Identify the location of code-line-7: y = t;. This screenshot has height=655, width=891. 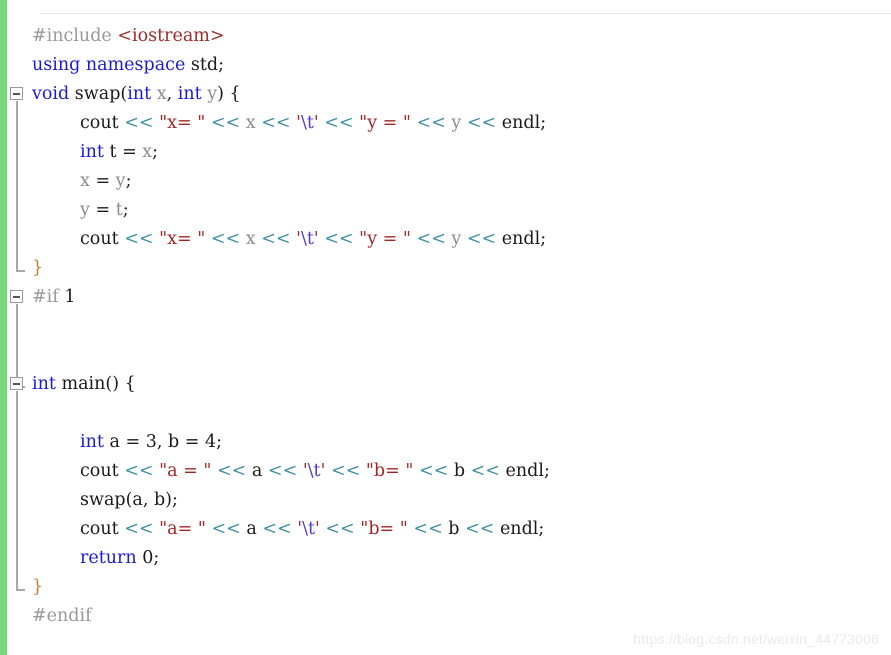
(104, 210).